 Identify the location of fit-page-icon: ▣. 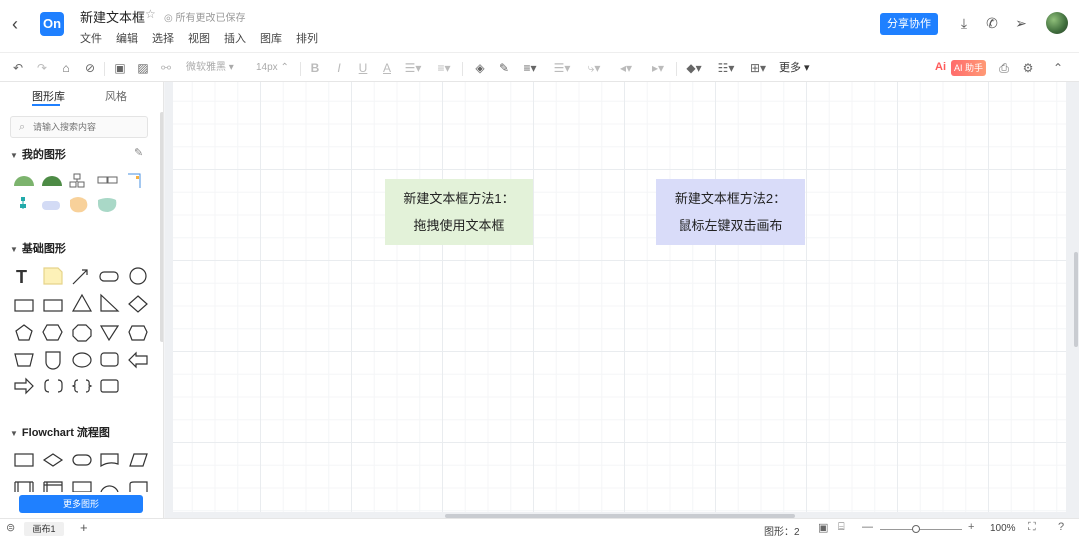
(823, 527).